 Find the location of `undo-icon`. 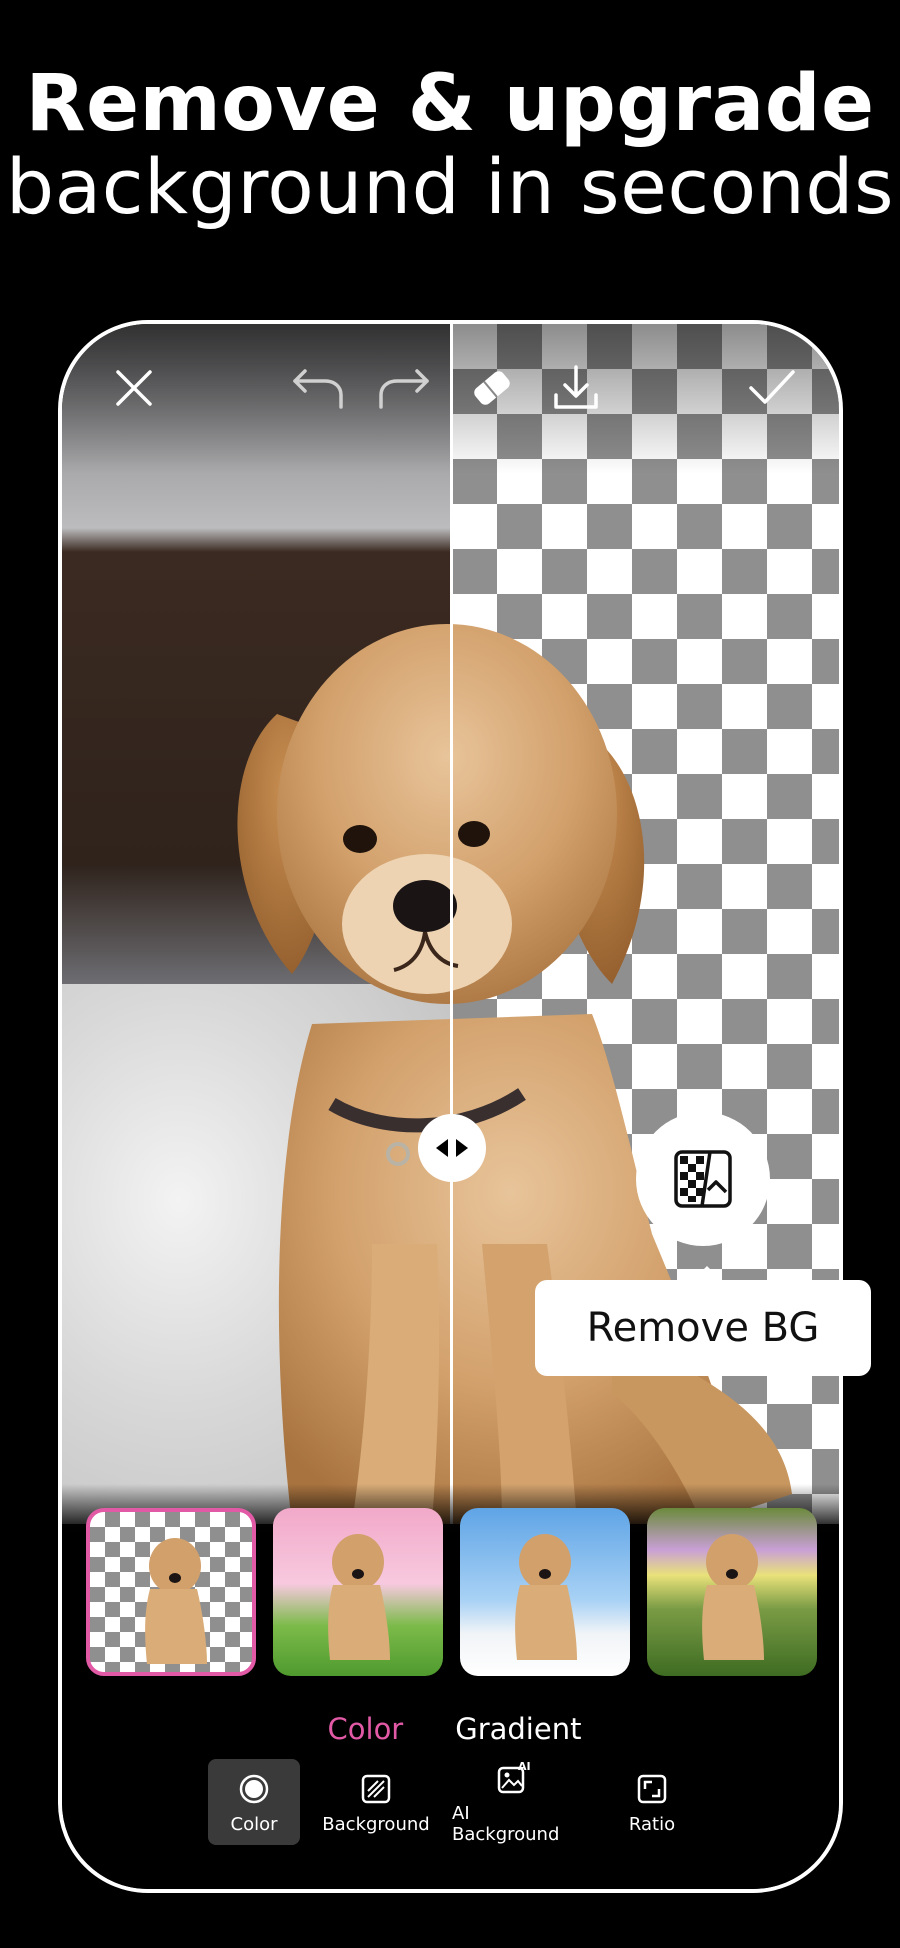

undo-icon is located at coordinates (318, 389).